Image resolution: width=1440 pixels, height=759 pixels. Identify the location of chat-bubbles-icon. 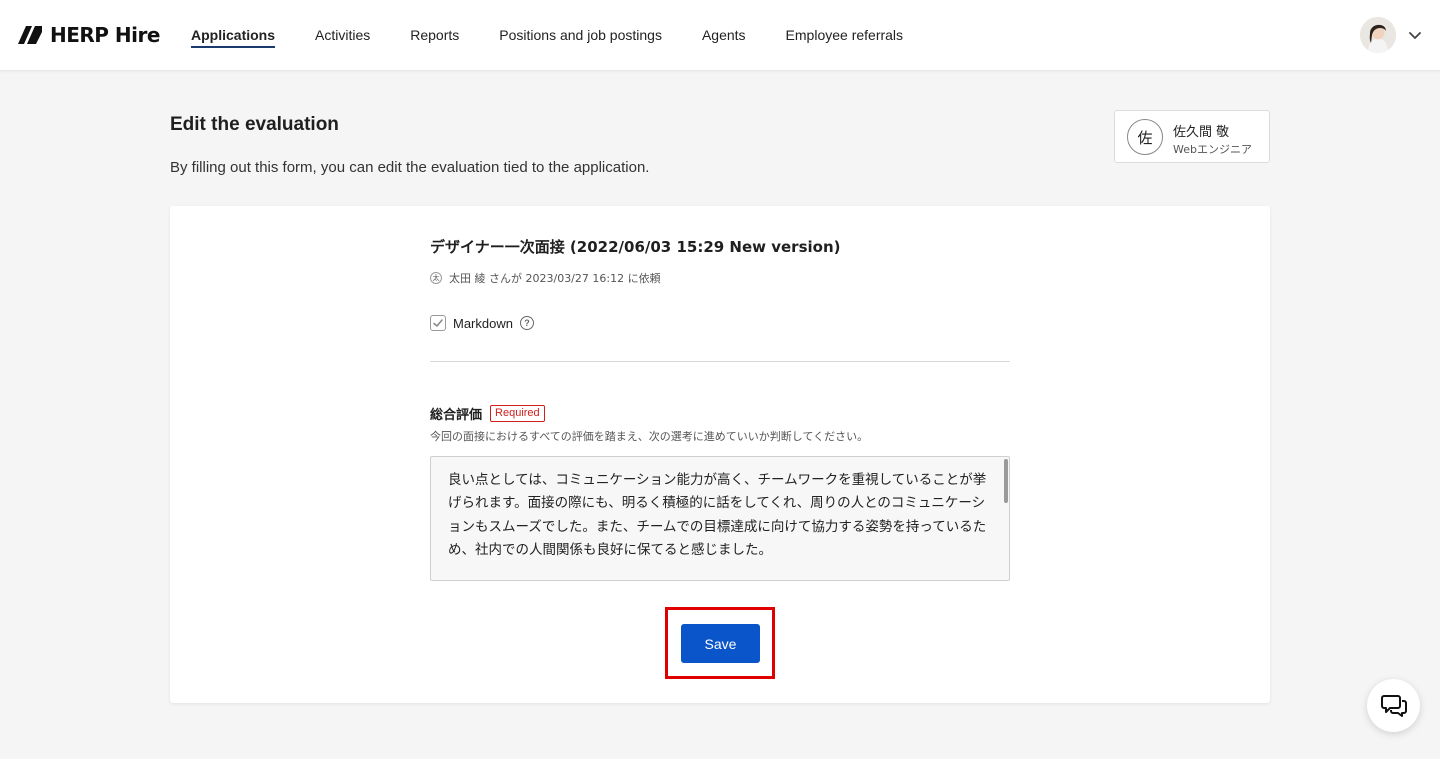
(1393, 705).